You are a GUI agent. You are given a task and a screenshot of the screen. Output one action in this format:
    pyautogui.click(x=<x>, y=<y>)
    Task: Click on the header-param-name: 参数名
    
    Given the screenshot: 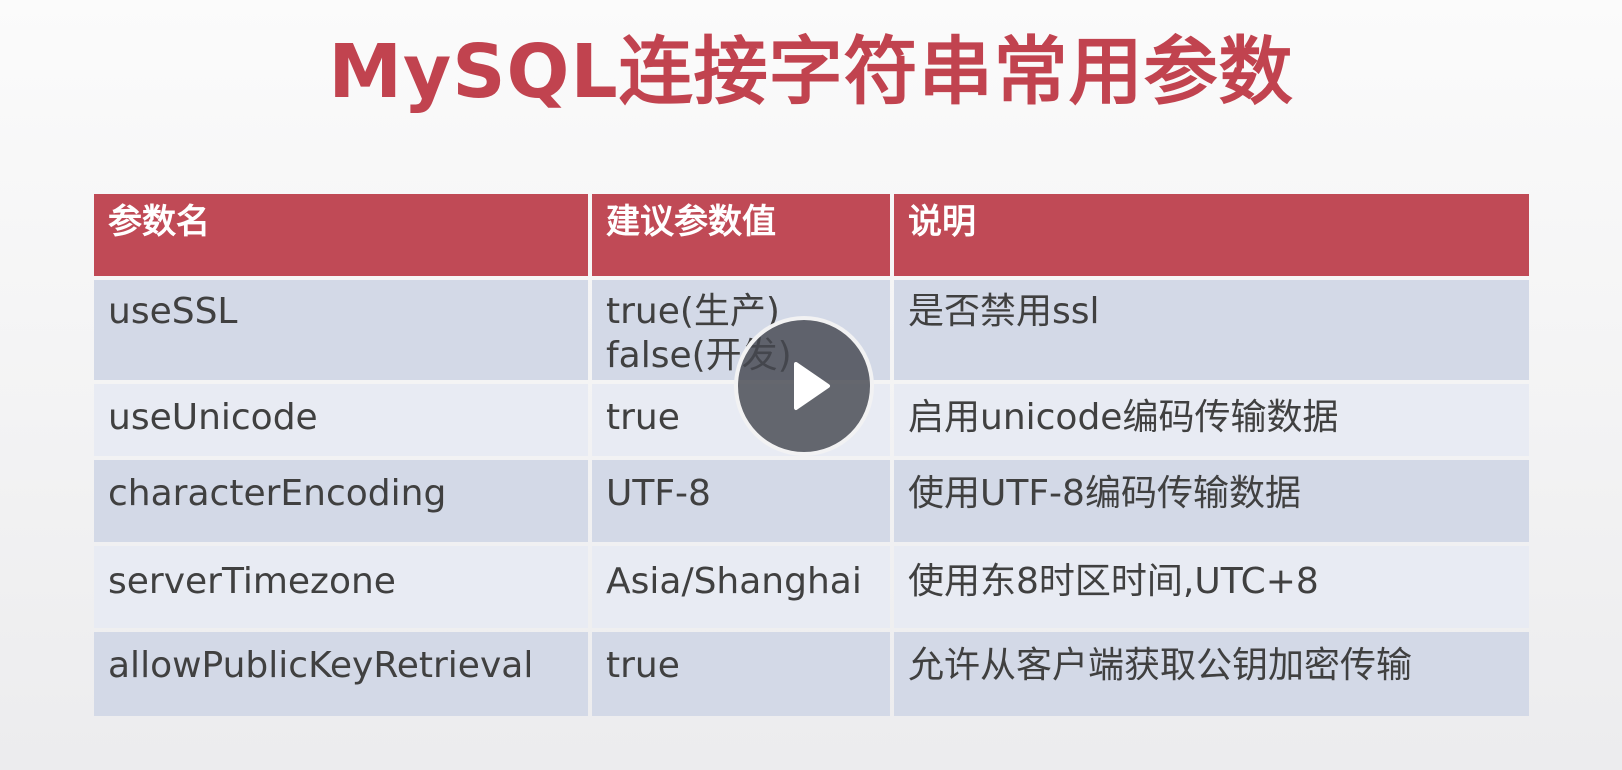 What is the action you would take?
    pyautogui.click(x=341, y=235)
    